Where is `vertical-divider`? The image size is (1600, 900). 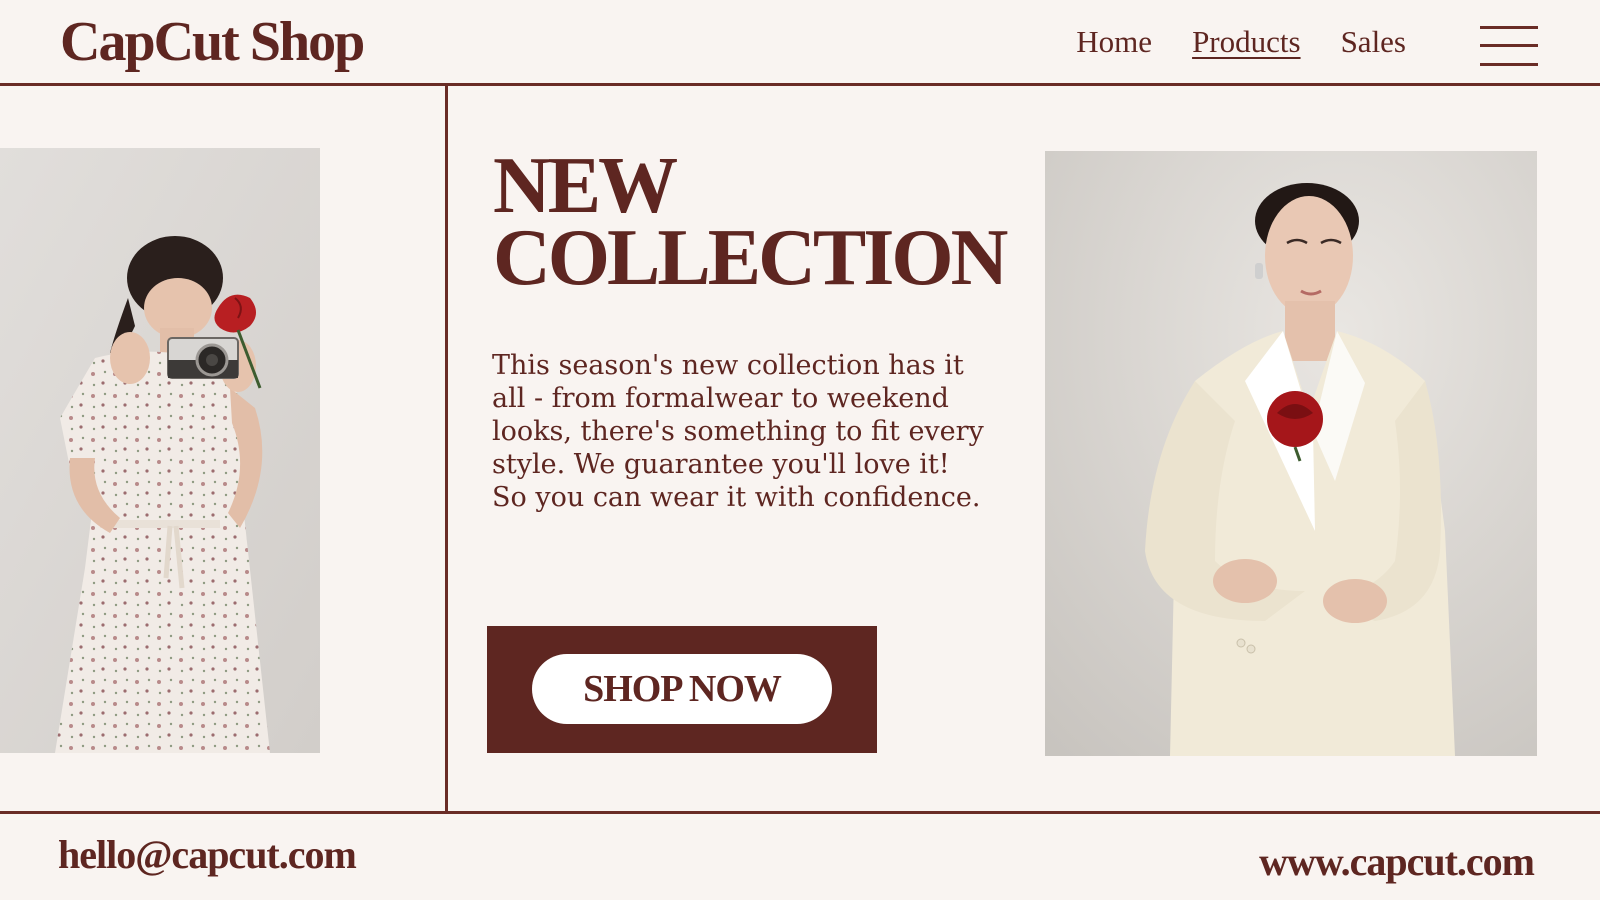 vertical-divider is located at coordinates (446, 449).